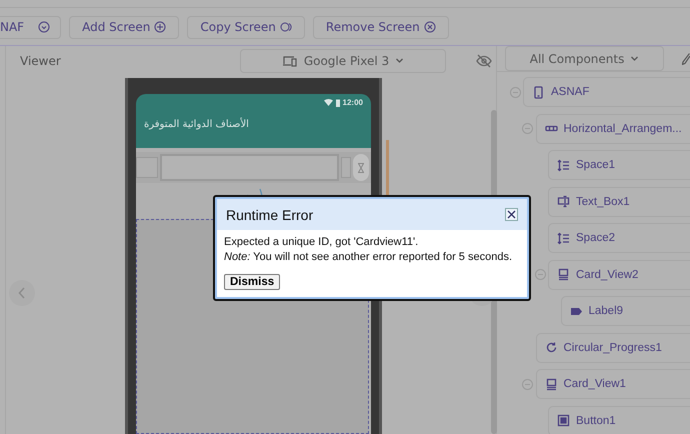  Describe the element at coordinates (619, 420) in the screenshot. I see `tree-item: Button1` at that location.